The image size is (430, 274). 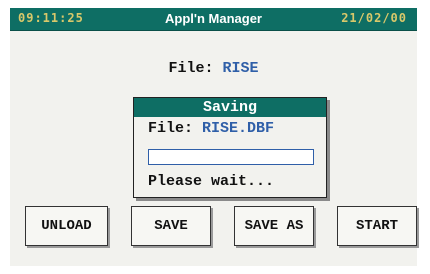 I want to click on unload-button: UNLOAD, so click(x=66, y=226).